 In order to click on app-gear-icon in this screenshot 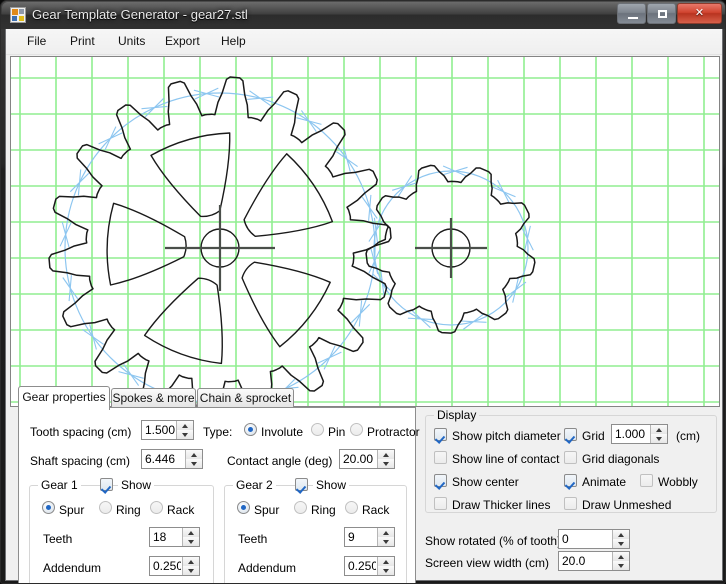, I will do `click(18, 15)`.